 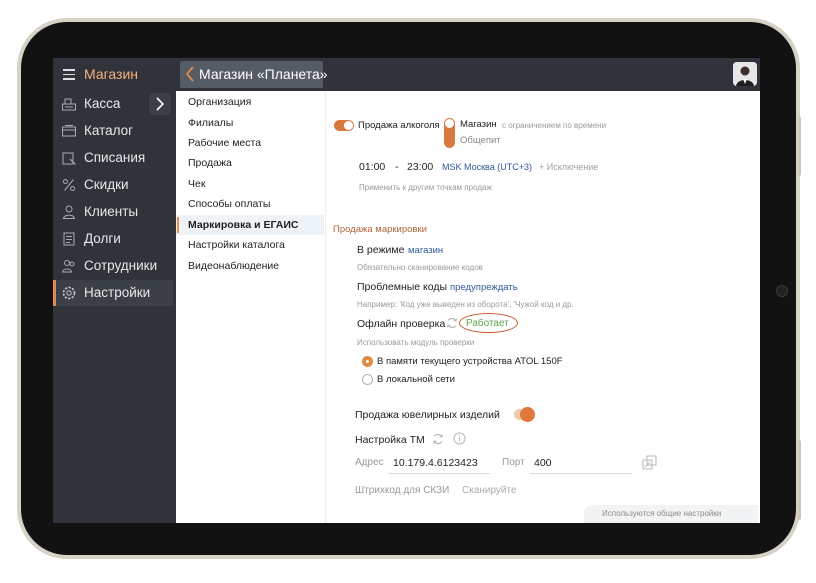 What do you see at coordinates (427, 415) in the screenshot?
I see `jewelry-sale-label: Продажа ювелирных изделий` at bounding box center [427, 415].